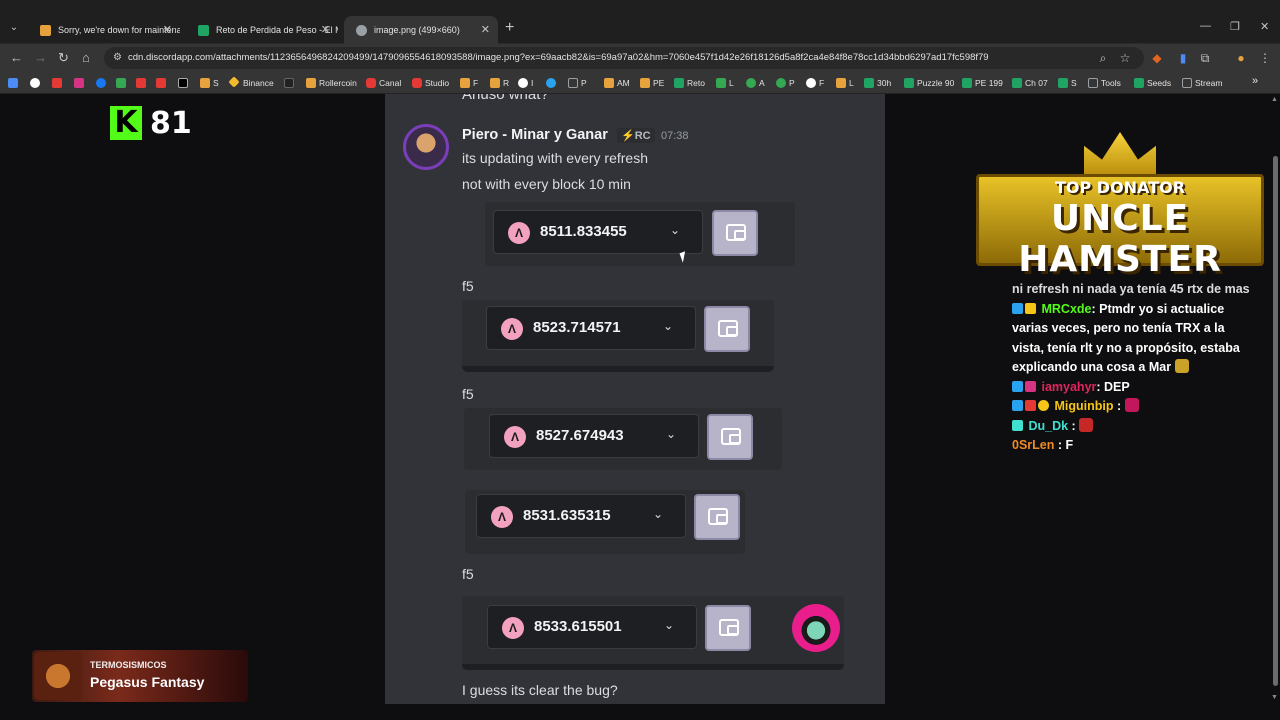 The image size is (1280, 720). Describe the element at coordinates (1241, 58) in the screenshot. I see `profile-avatar-icon: ●` at that location.